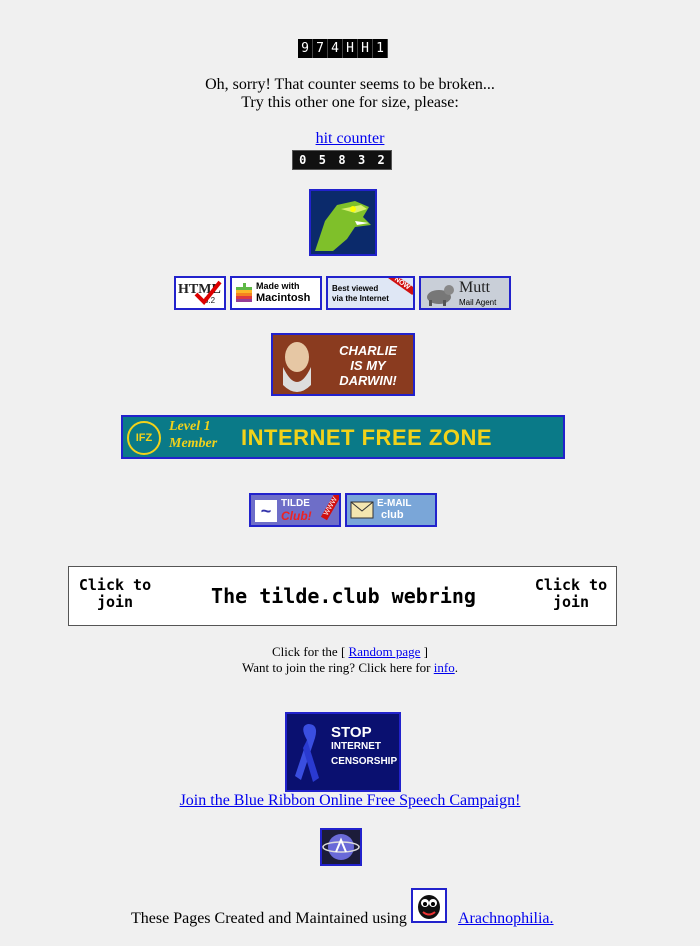 The height and width of the screenshot is (946, 700). I want to click on ifz-title: INTERNET FREE ZONE, so click(367, 437).